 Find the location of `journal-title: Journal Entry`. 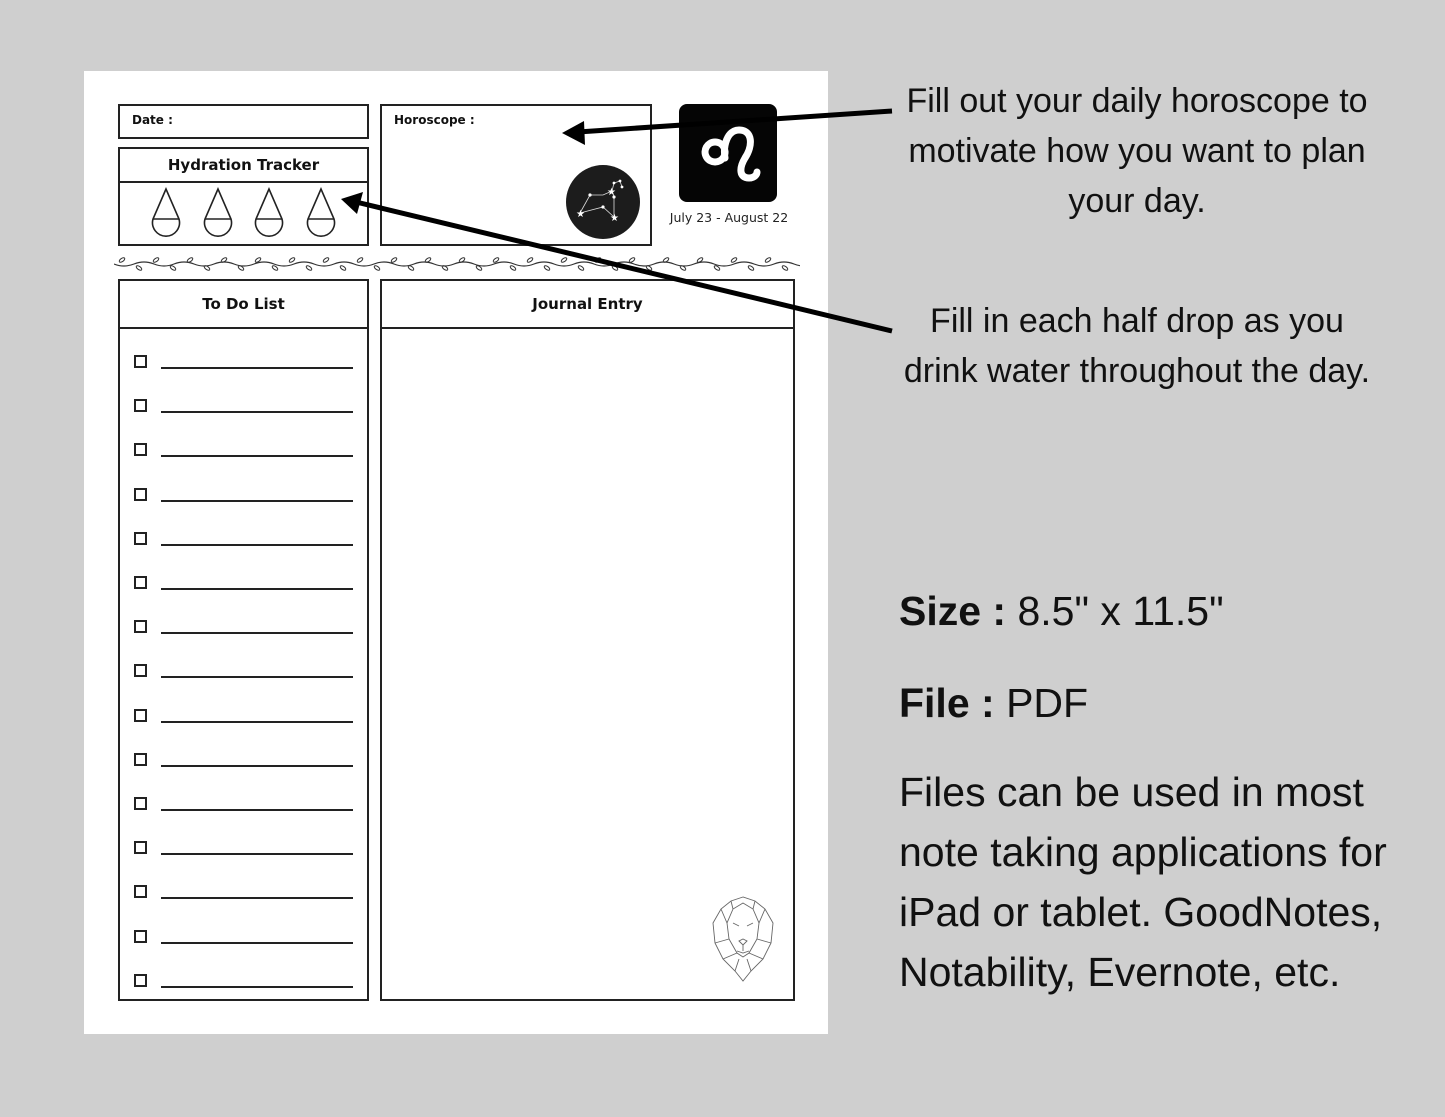

journal-title: Journal Entry is located at coordinates (587, 305).